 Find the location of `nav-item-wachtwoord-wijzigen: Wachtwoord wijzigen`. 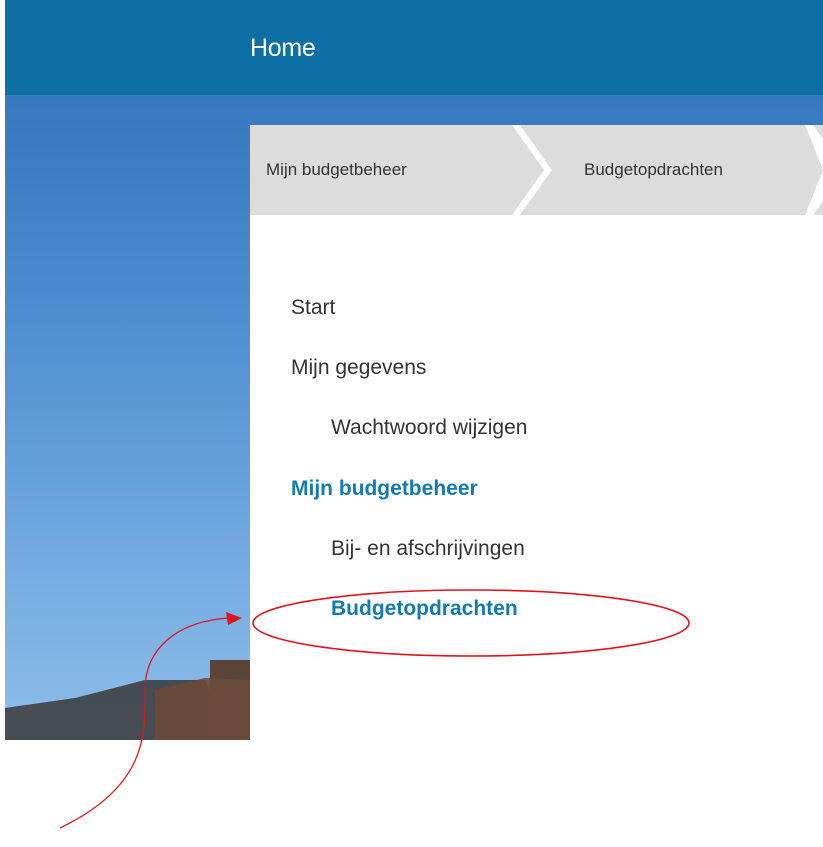

nav-item-wachtwoord-wijzigen: Wachtwoord wijzigen is located at coordinates (429, 428).